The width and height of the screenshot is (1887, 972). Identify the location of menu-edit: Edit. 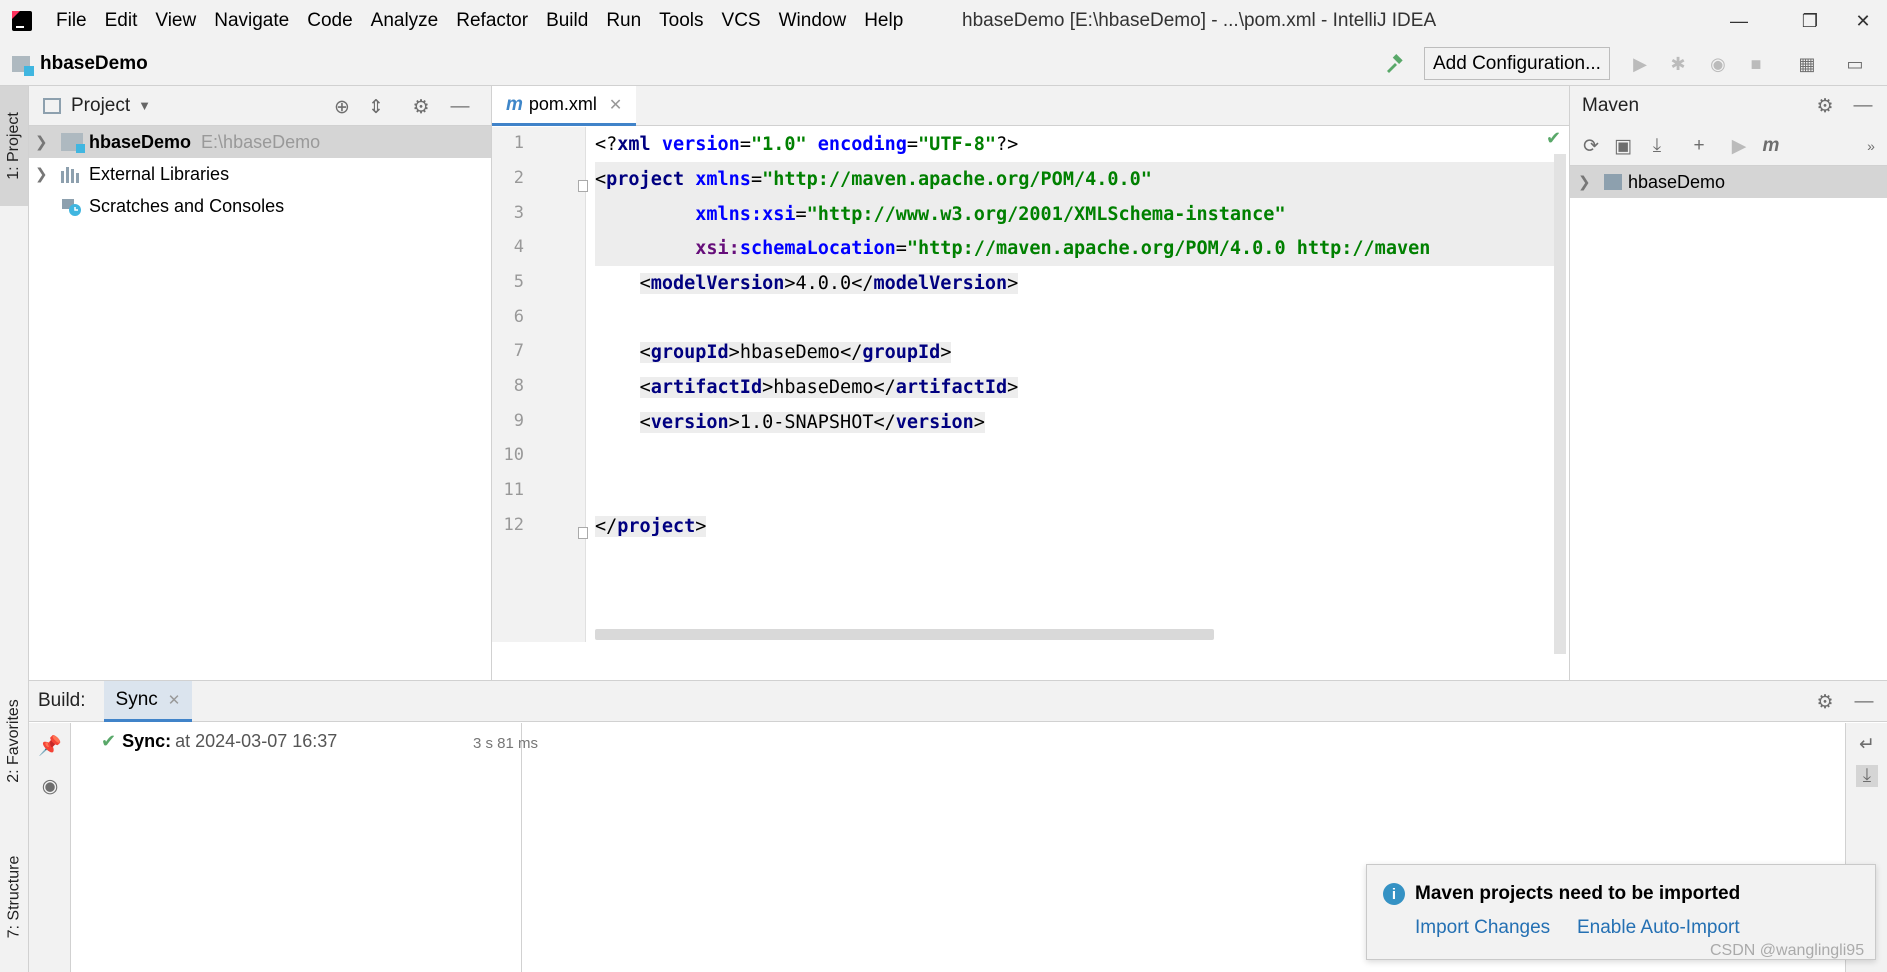
(121, 21).